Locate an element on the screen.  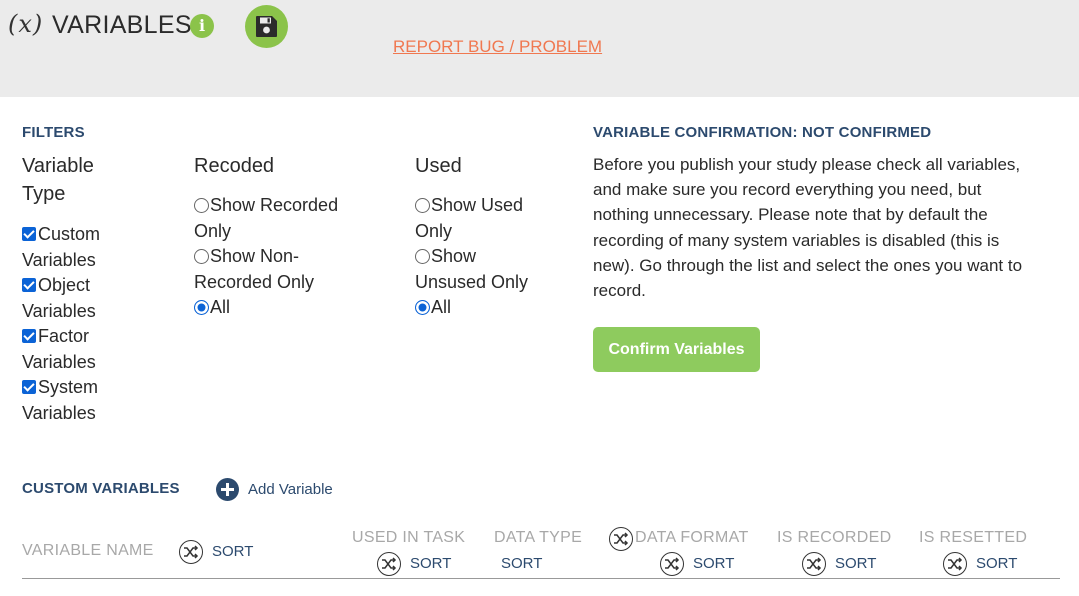
radio-used-all: All is located at coordinates (433, 308).